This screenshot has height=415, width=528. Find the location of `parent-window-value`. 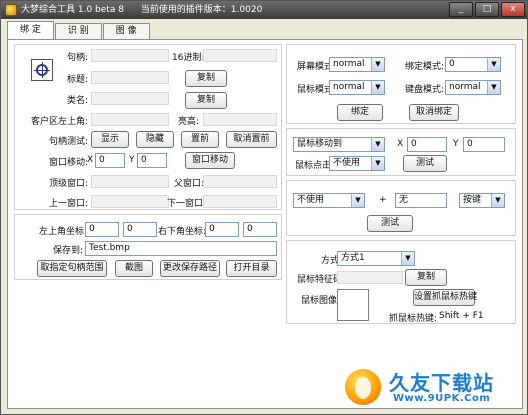

parent-window-value is located at coordinates (240, 181).